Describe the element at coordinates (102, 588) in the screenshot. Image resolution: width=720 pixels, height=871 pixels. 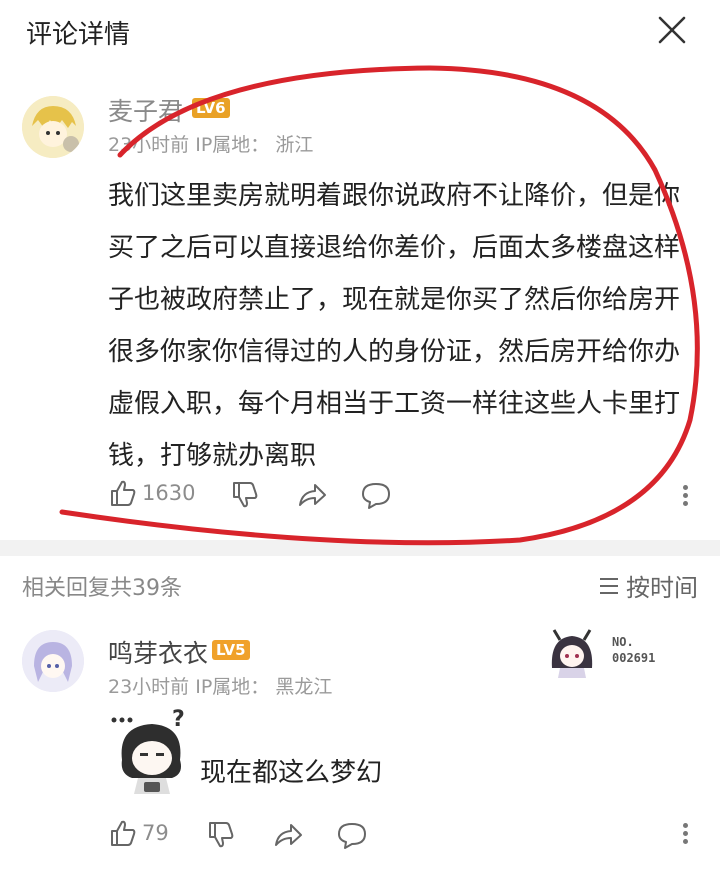
I see `replies-count: 相关回复共39条` at that location.